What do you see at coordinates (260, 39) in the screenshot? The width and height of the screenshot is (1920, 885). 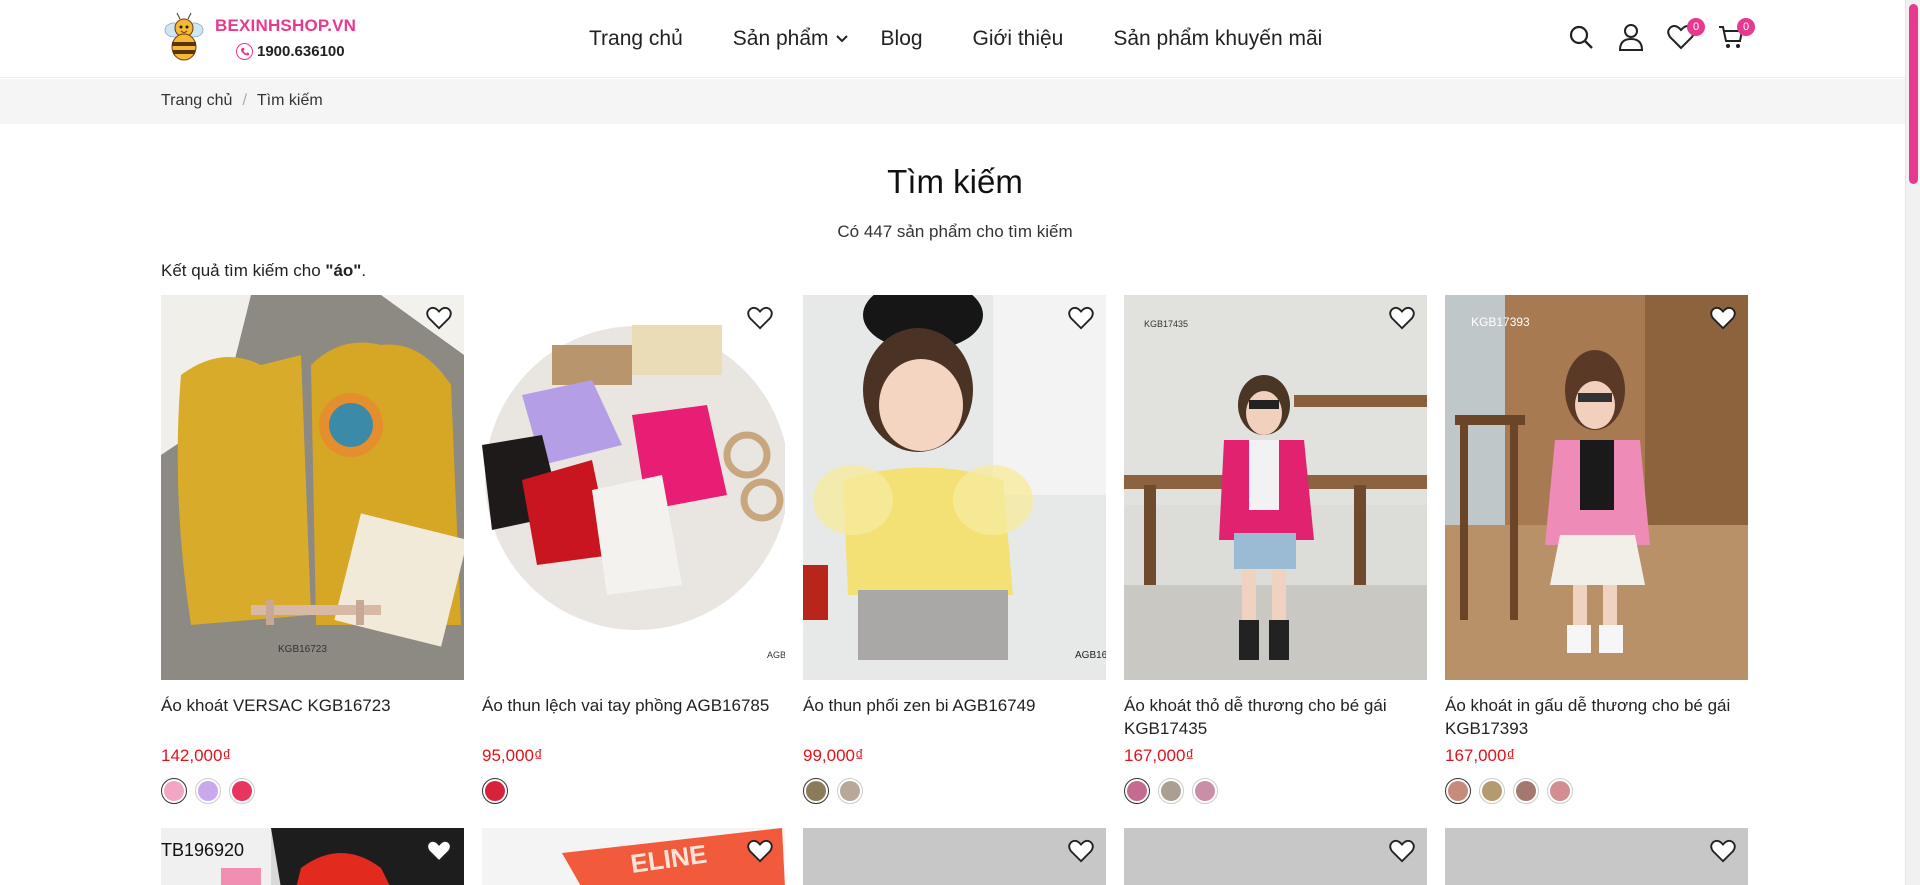 I see `site-logo: BEXINHSHOP.VN 1900.636100` at bounding box center [260, 39].